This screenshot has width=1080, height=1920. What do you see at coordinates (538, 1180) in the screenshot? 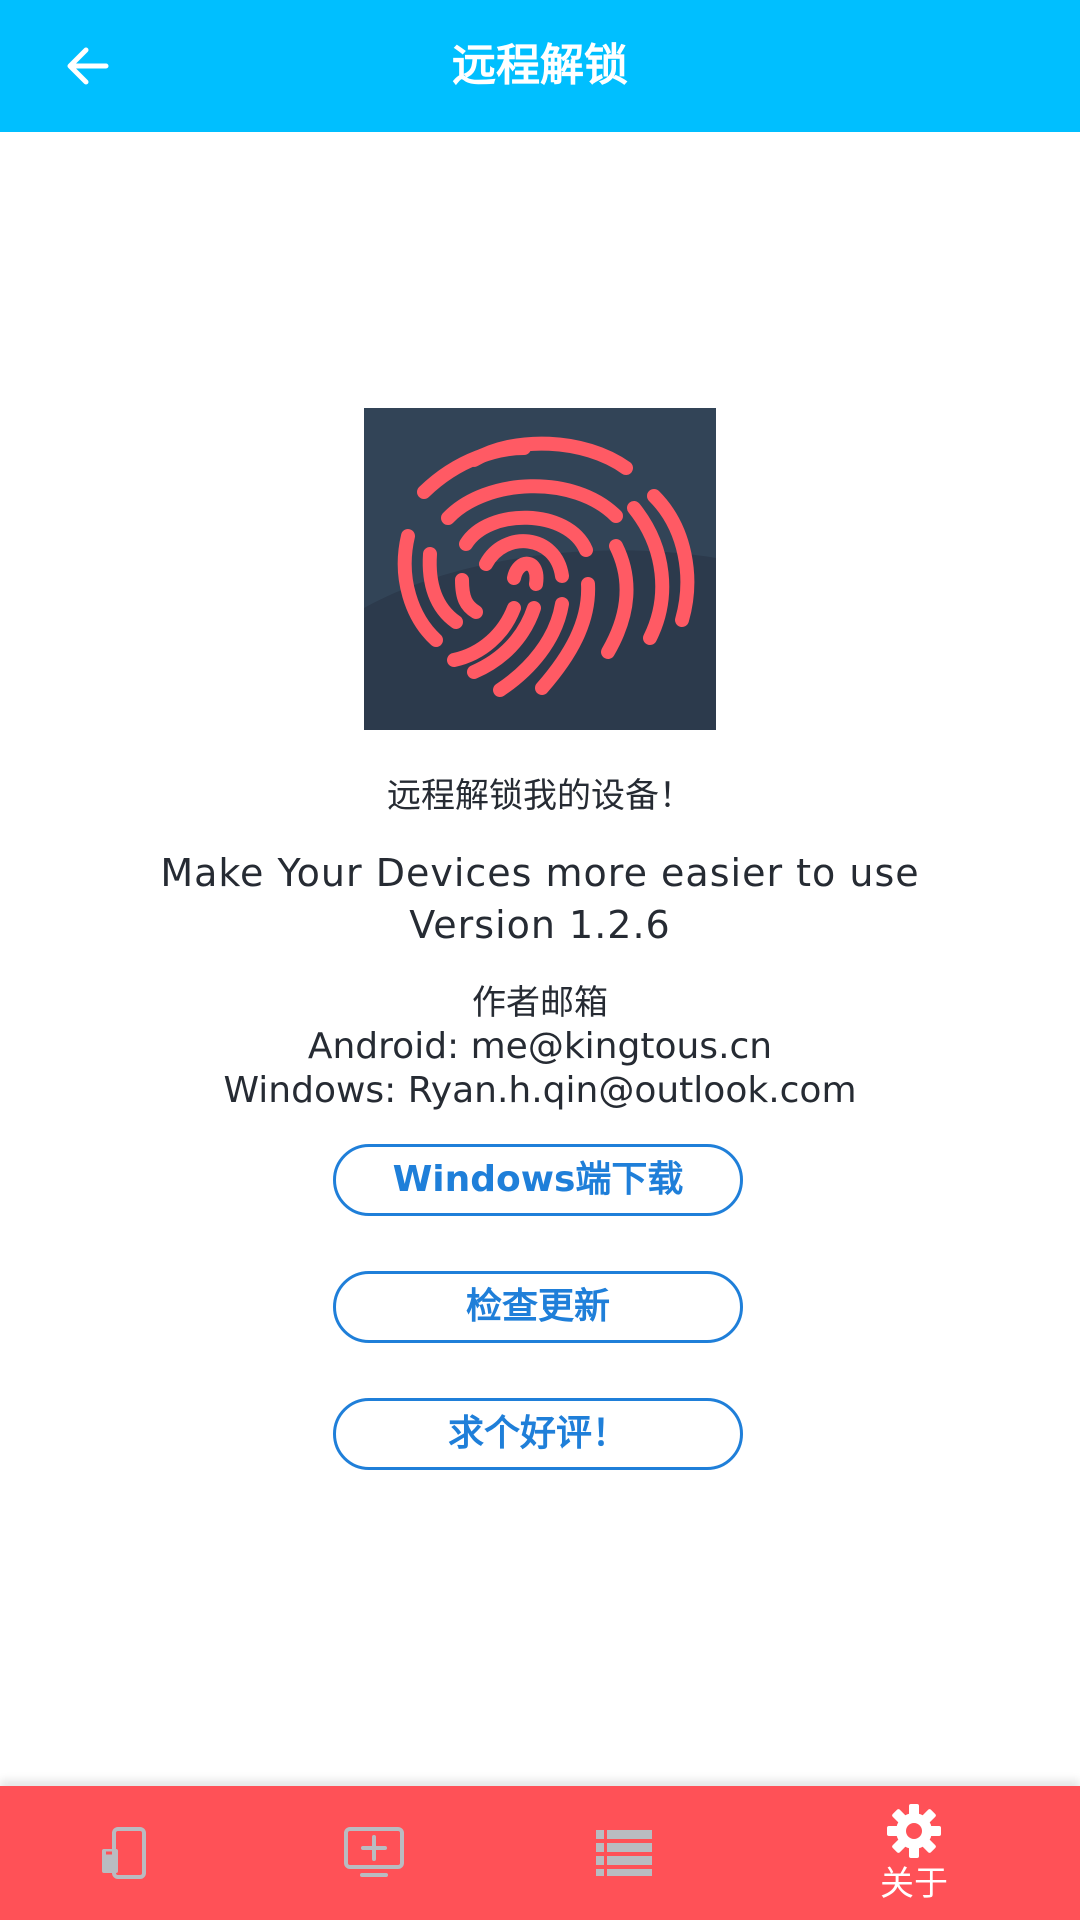
I see `windows-download-button: Windows端下载` at bounding box center [538, 1180].